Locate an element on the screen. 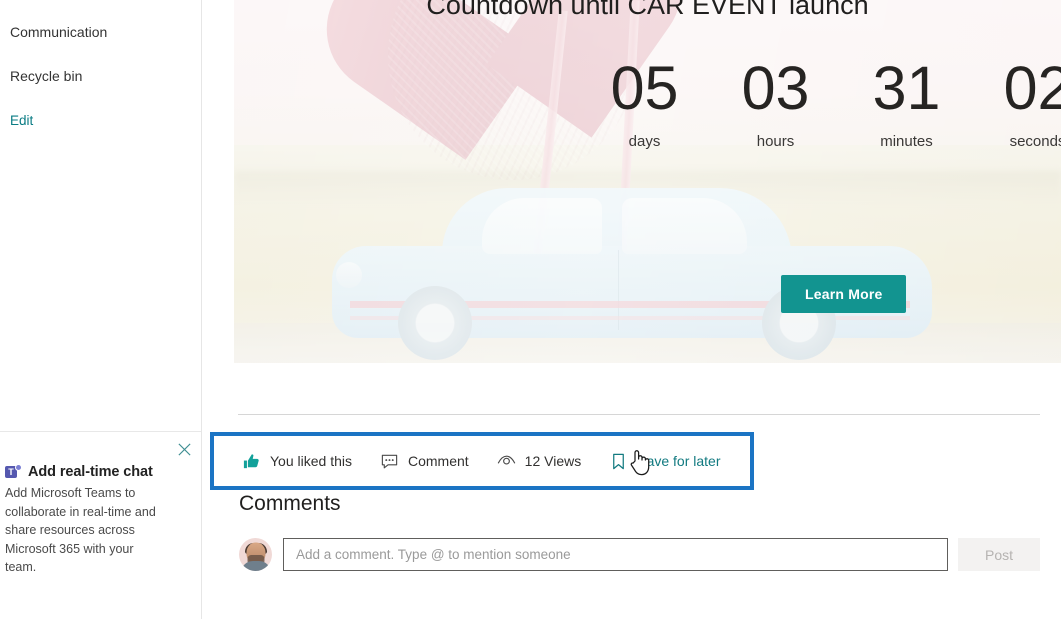 This screenshot has height=619, width=1061. teams-icon-dot is located at coordinates (18, 467).